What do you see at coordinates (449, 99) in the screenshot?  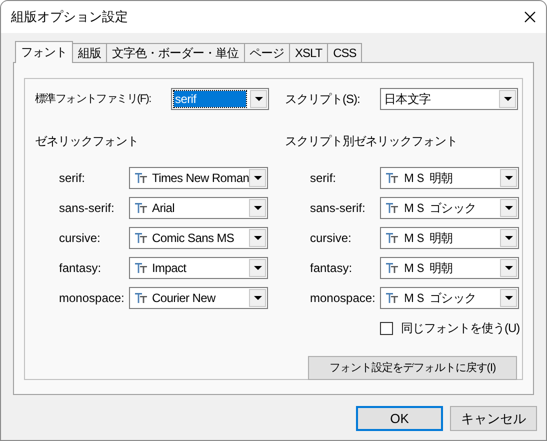 I see `font-dropdown: 日本文字` at bounding box center [449, 99].